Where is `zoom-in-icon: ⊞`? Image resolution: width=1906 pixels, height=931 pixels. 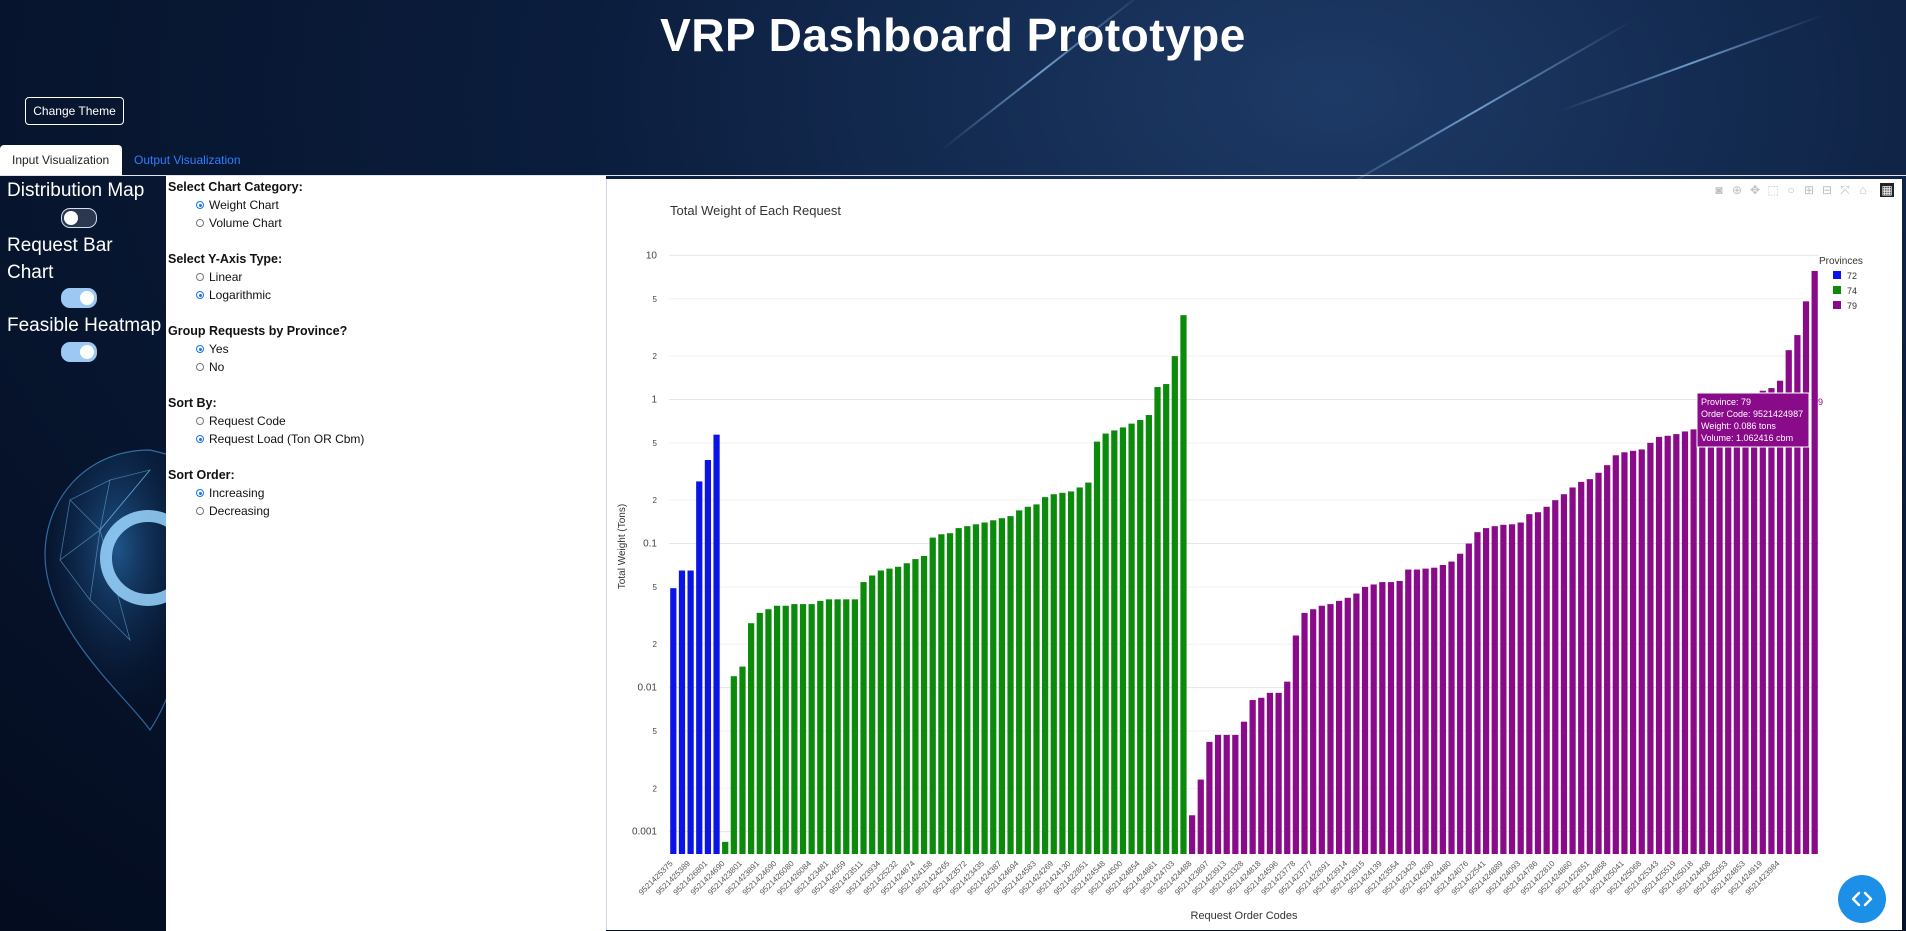
zoom-in-icon: ⊞ is located at coordinates (1809, 190).